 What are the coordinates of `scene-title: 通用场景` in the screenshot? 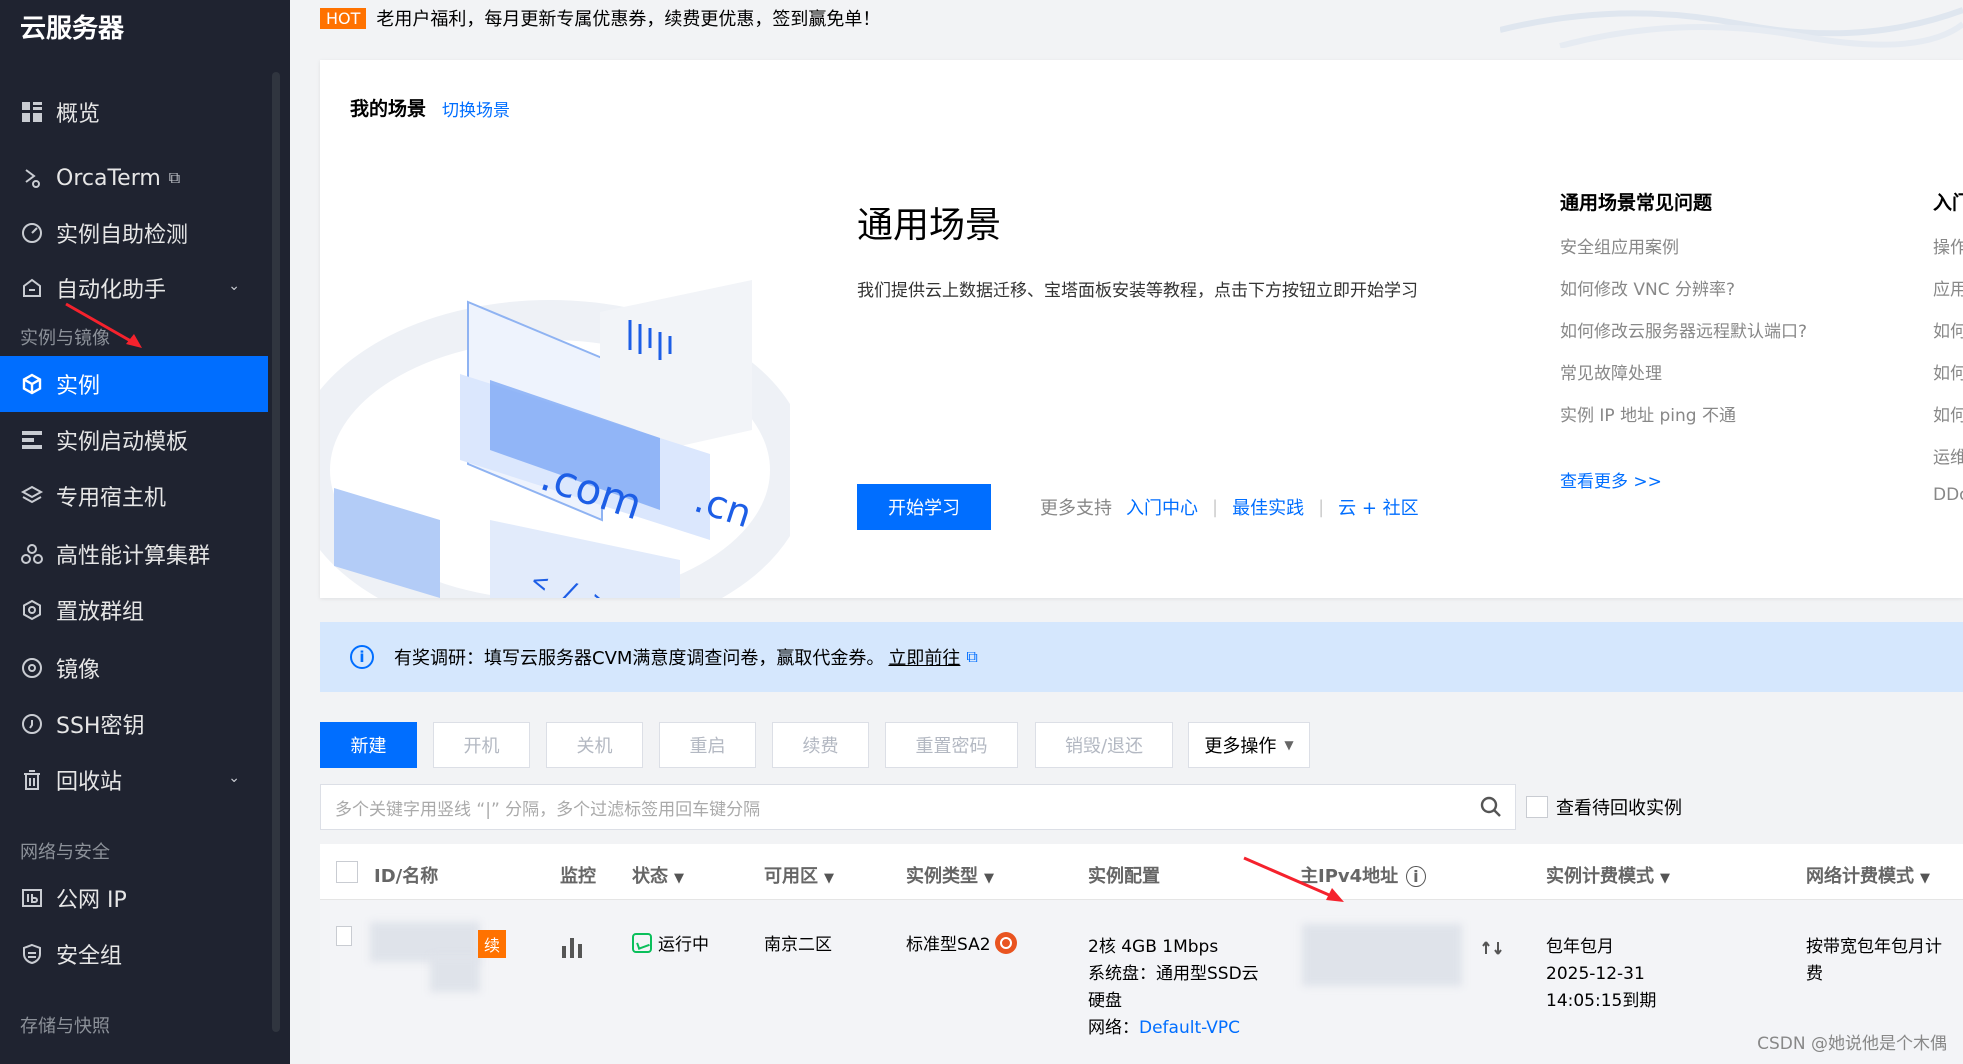 It's located at (929, 225).